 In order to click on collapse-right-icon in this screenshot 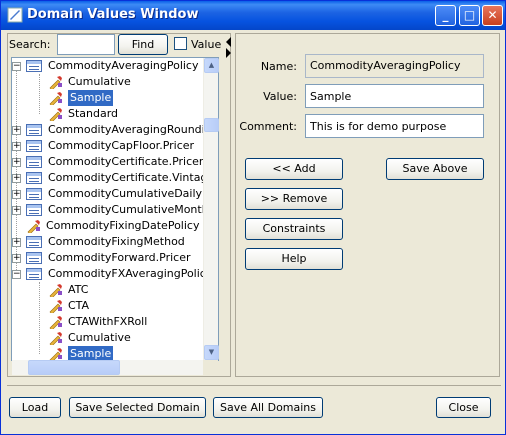, I will do `click(228, 53)`.